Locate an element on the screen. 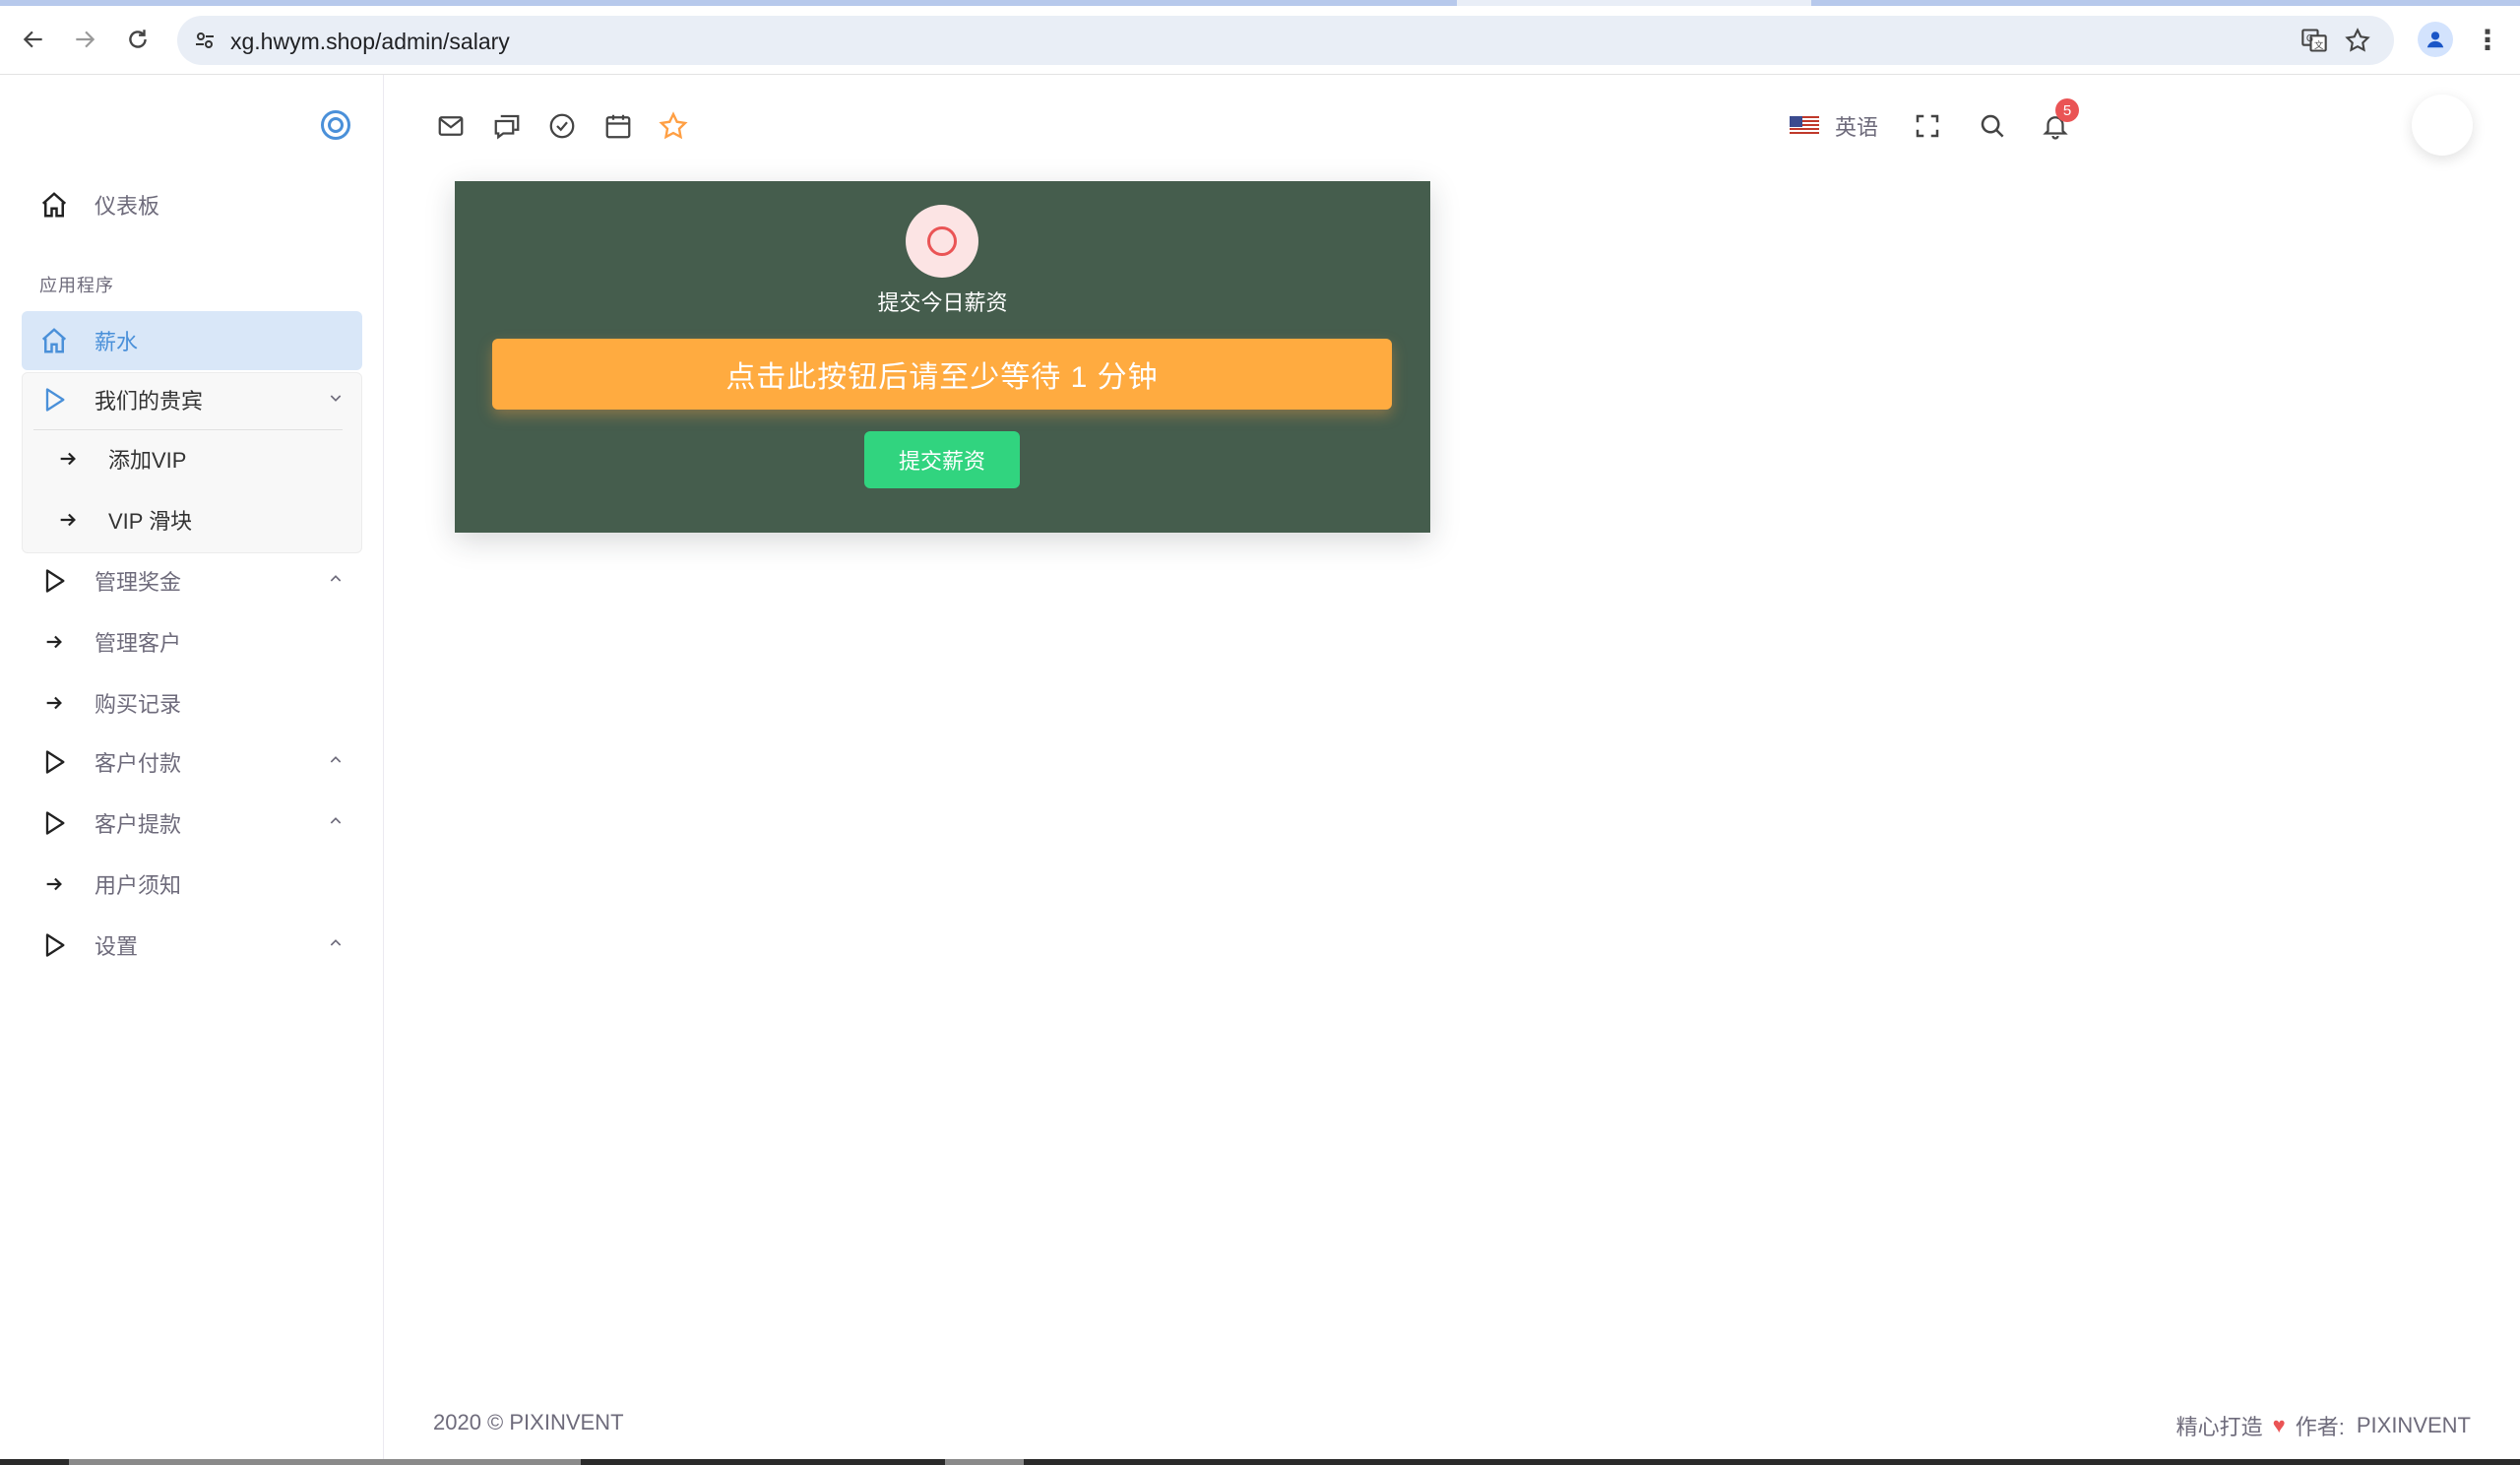 The height and width of the screenshot is (1465, 2520). footer-author-prefix: 作者: is located at coordinates (2320, 1427).